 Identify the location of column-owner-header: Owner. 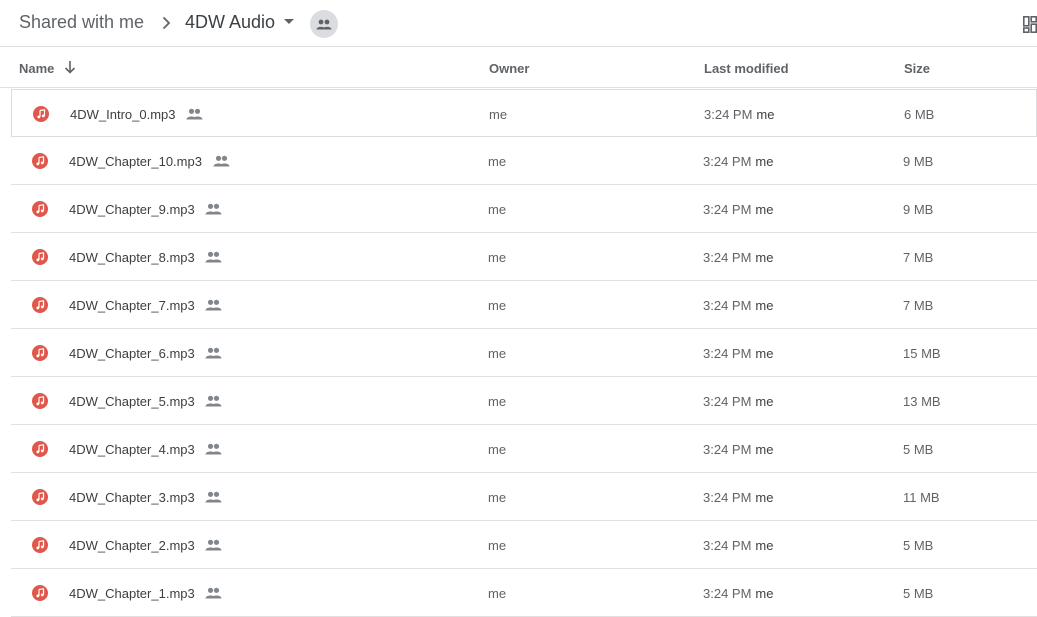
(509, 68).